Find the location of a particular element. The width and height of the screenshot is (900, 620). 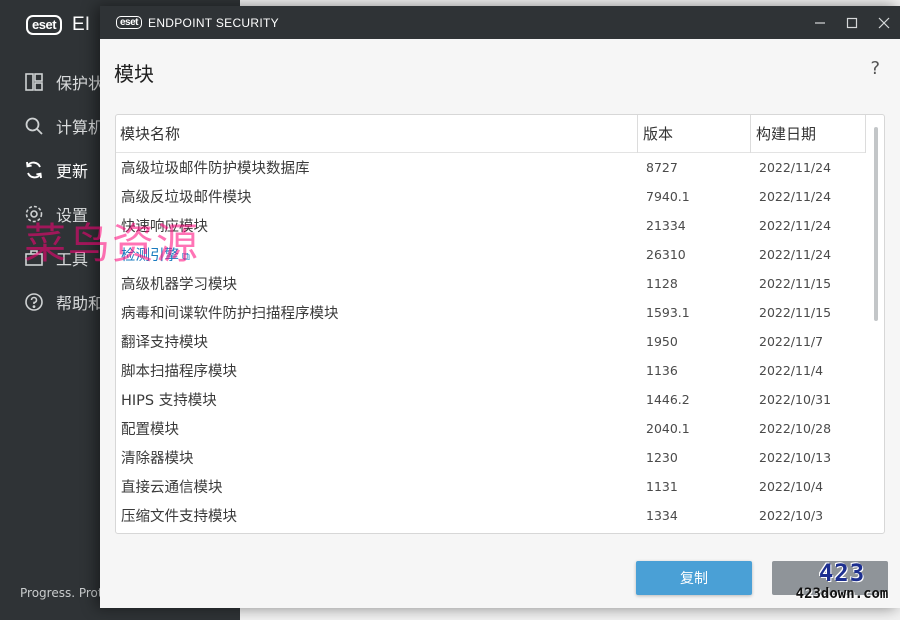

page-title: 模块 is located at coordinates (134, 74).